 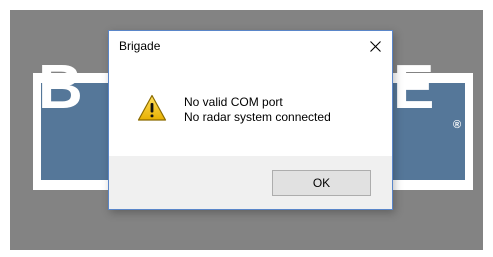 I want to click on message-line: No valid COM port, so click(x=233, y=102).